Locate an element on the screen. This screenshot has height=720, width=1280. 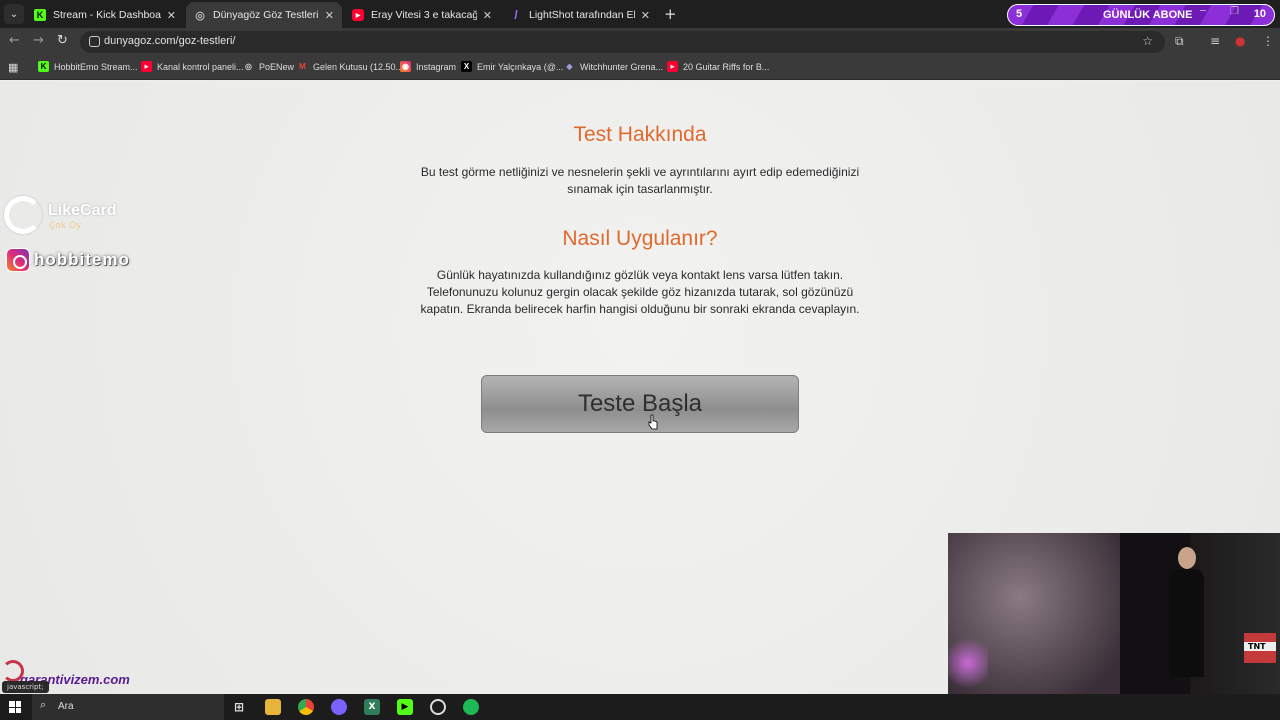
start-test-button: Teste Başla is located at coordinates (640, 404).